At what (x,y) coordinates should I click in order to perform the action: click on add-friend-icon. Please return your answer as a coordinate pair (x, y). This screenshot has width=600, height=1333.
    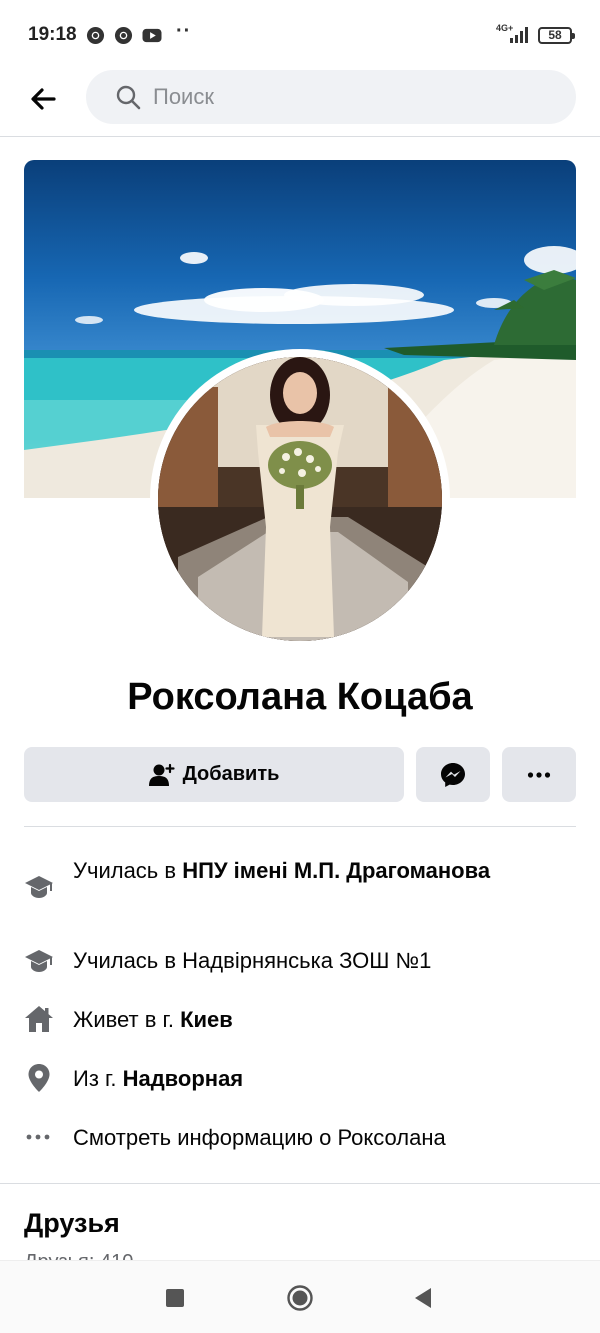
    Looking at the image, I should click on (161, 774).